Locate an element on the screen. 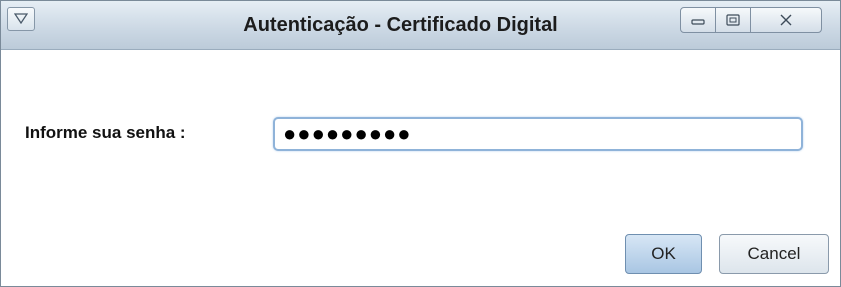 The width and height of the screenshot is (841, 287). cancel-button: Cancel is located at coordinates (774, 254).